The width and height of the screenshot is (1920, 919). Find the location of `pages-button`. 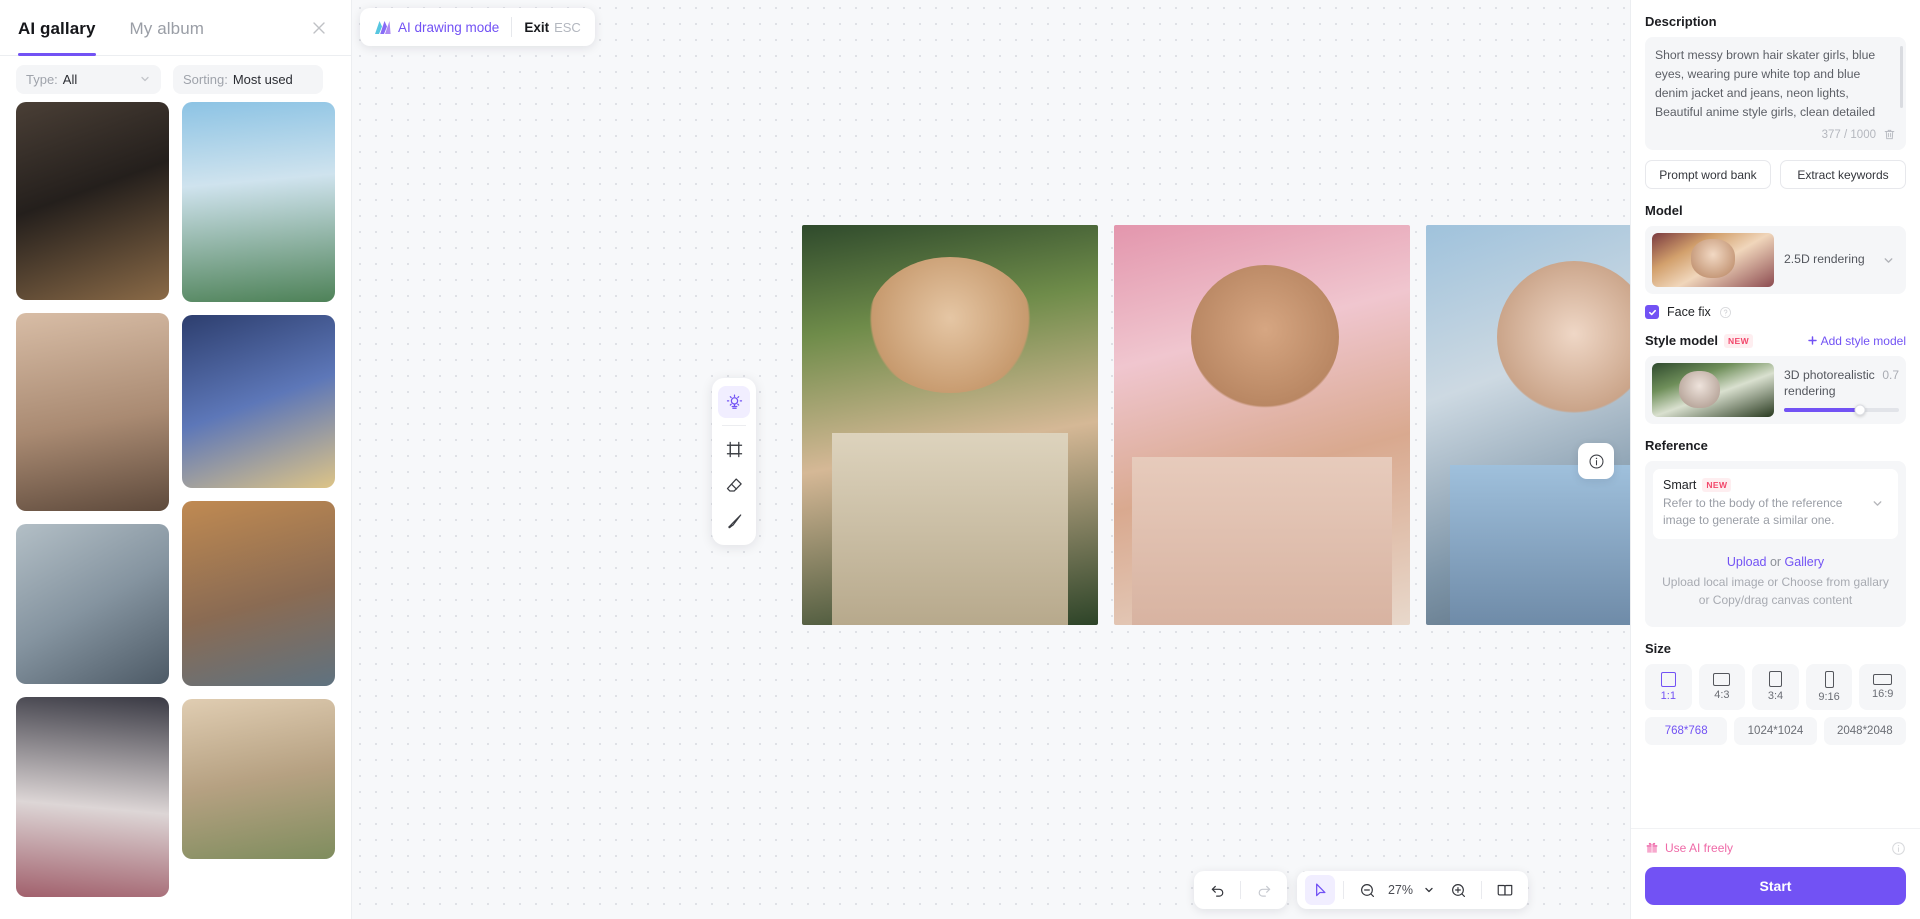

pages-button is located at coordinates (1505, 890).